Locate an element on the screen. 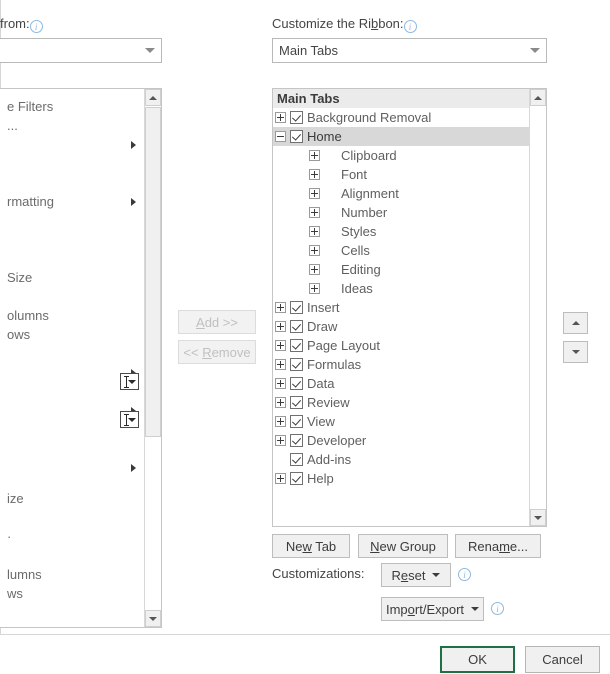 This screenshot has width=610, height=674. tree-item-developer: Developer is located at coordinates (401, 440).